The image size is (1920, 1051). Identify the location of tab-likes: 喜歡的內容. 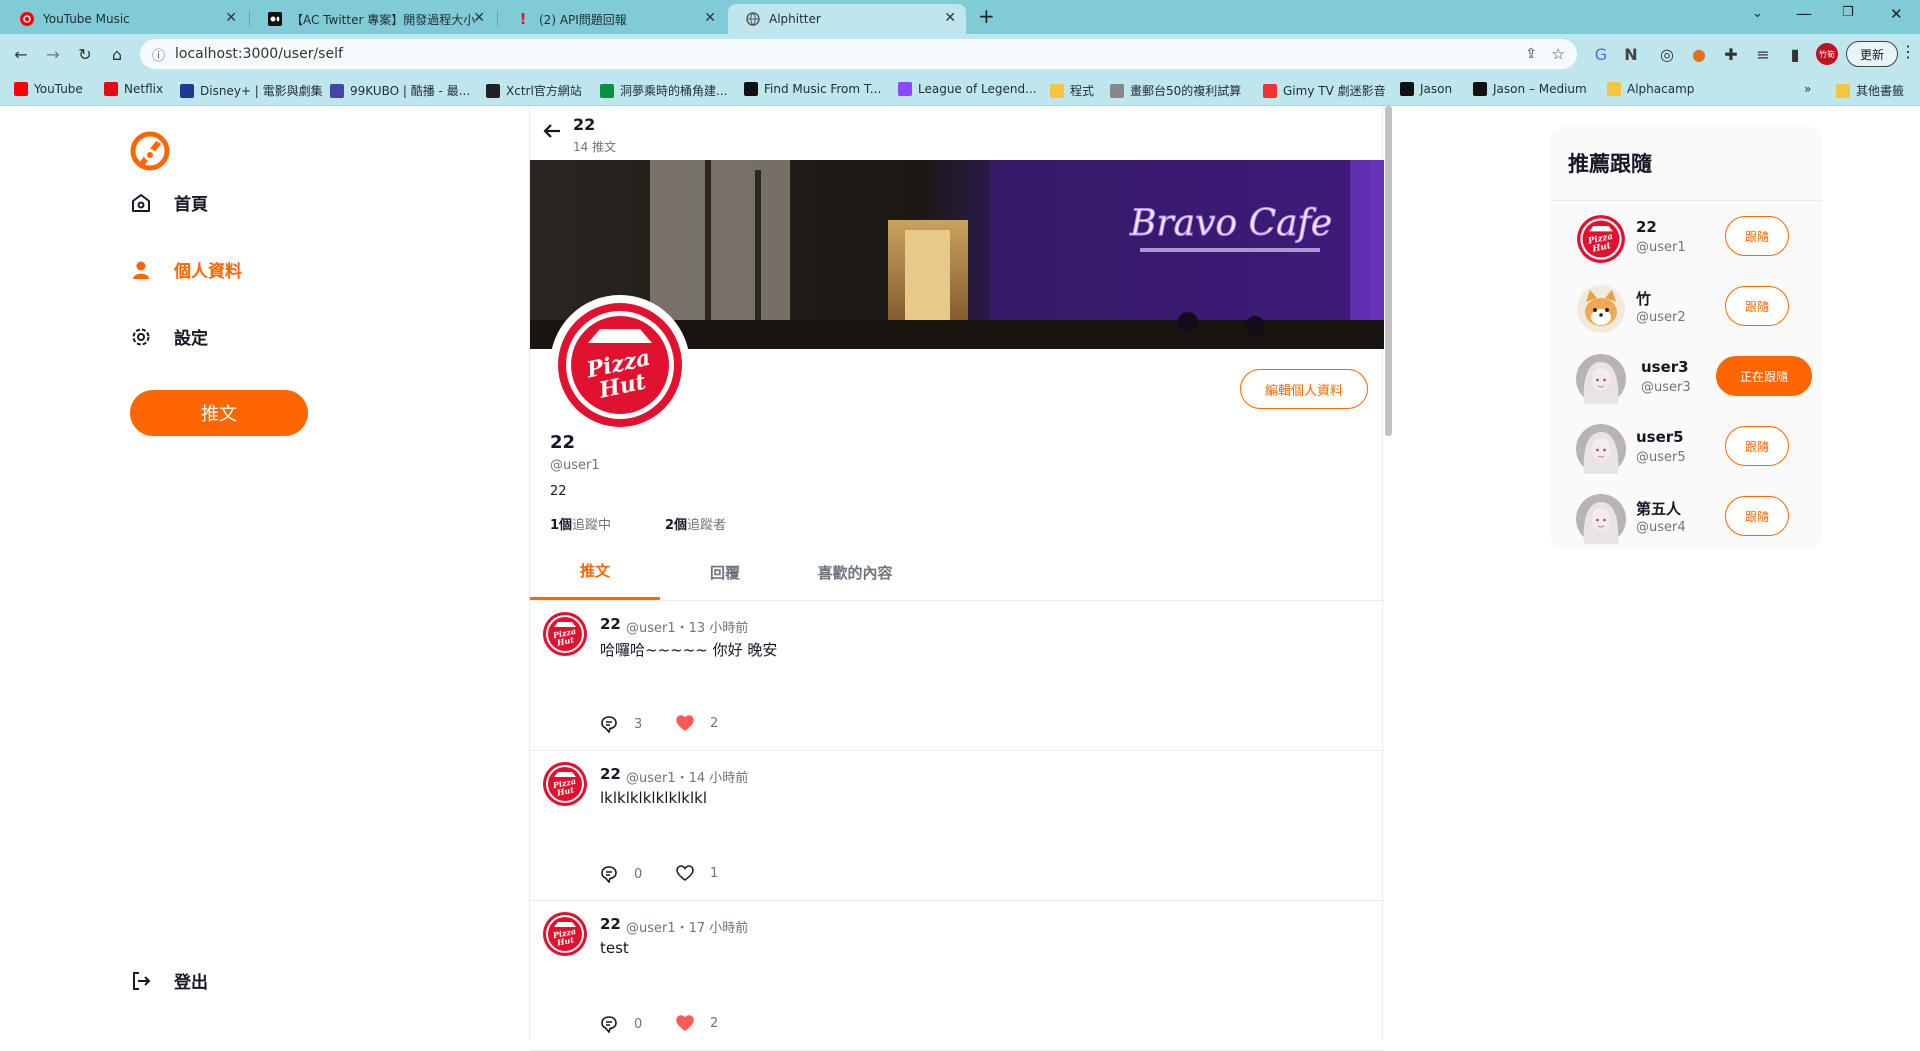
(855, 572).